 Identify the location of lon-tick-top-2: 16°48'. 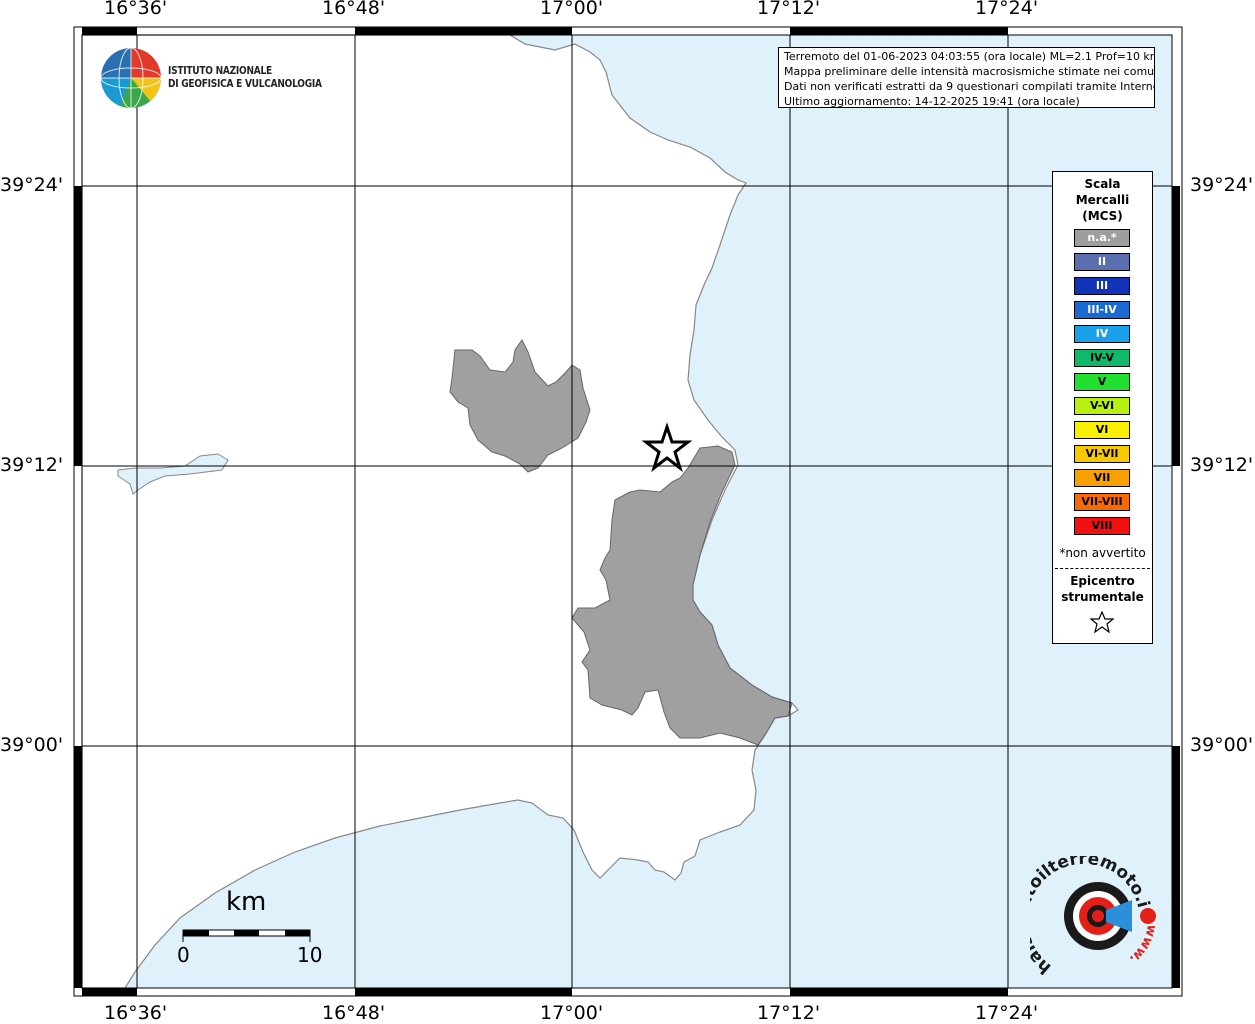
(354, 9).